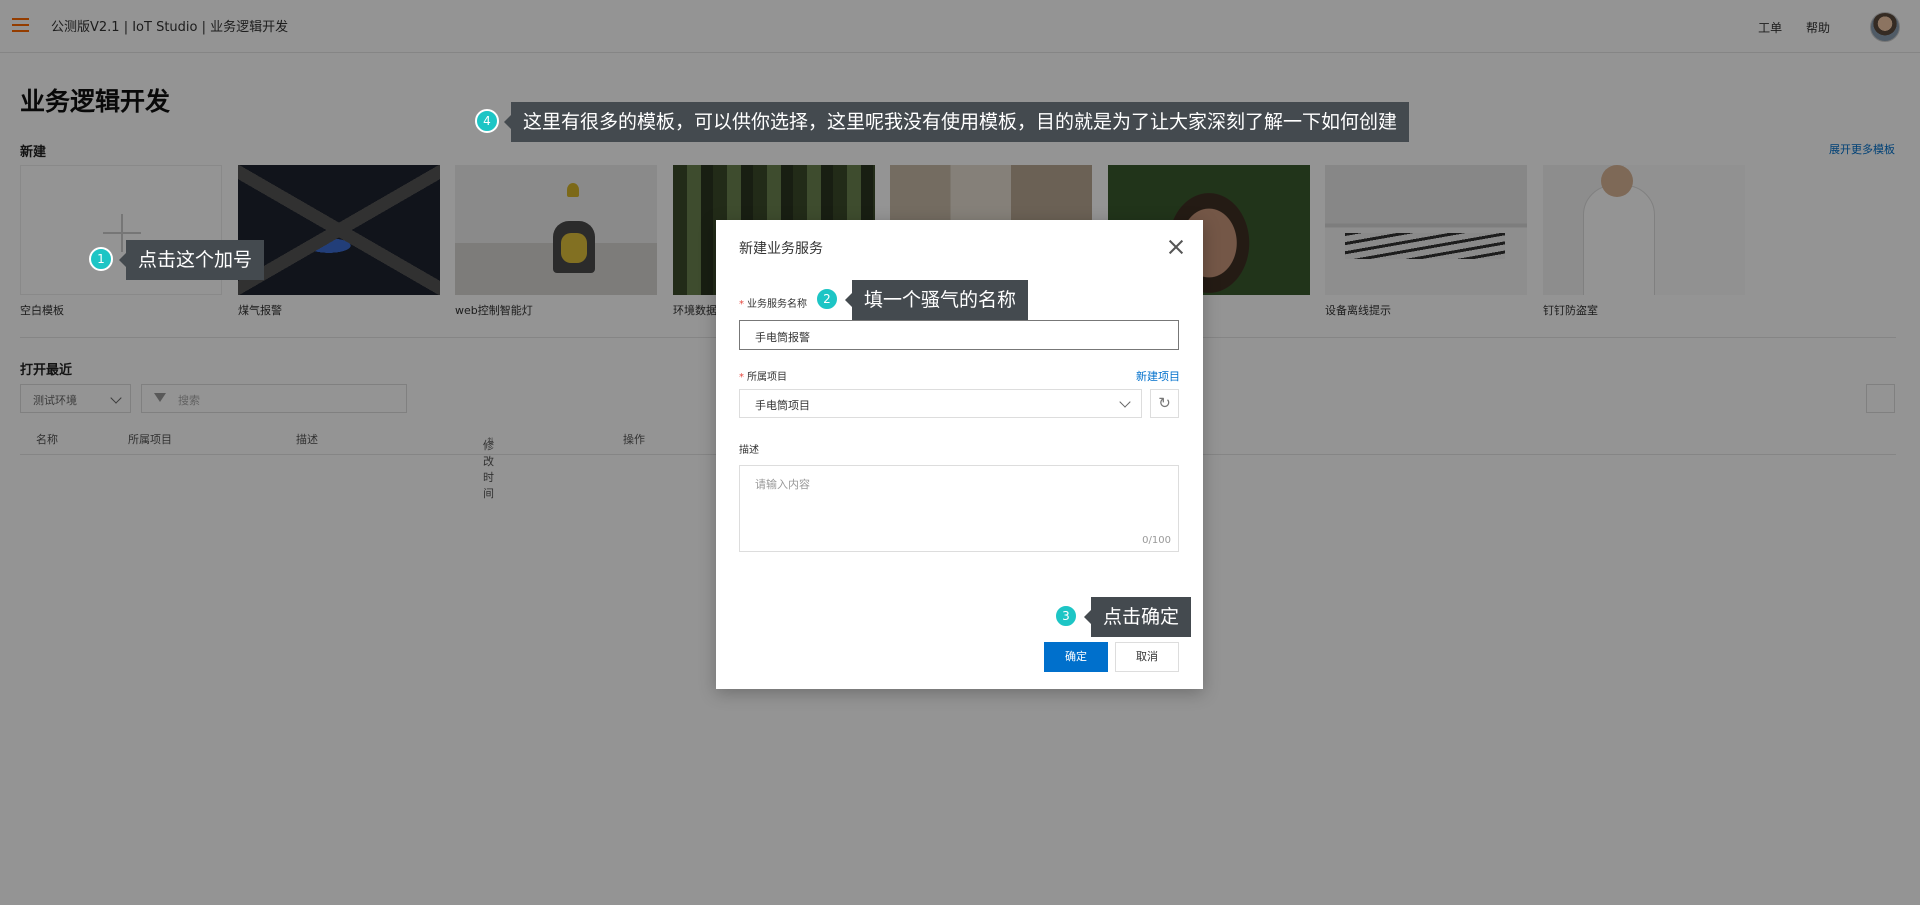 This screenshot has height=905, width=1920. What do you see at coordinates (827, 299) in the screenshot?
I see `callout-2-badge: 2` at bounding box center [827, 299].